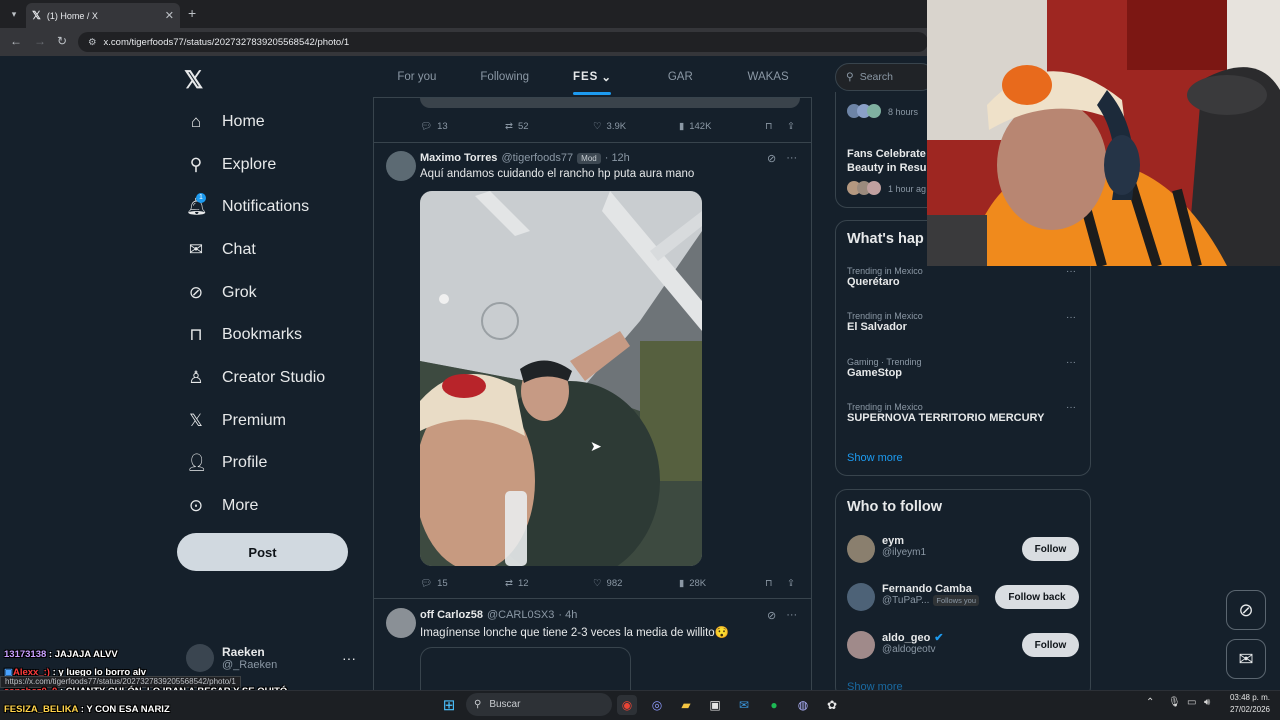 This screenshot has width=1280, height=720. What do you see at coordinates (886, 161) in the screenshot?
I see `news-item: Fans Celebrate Beauty in Resu` at bounding box center [886, 161].